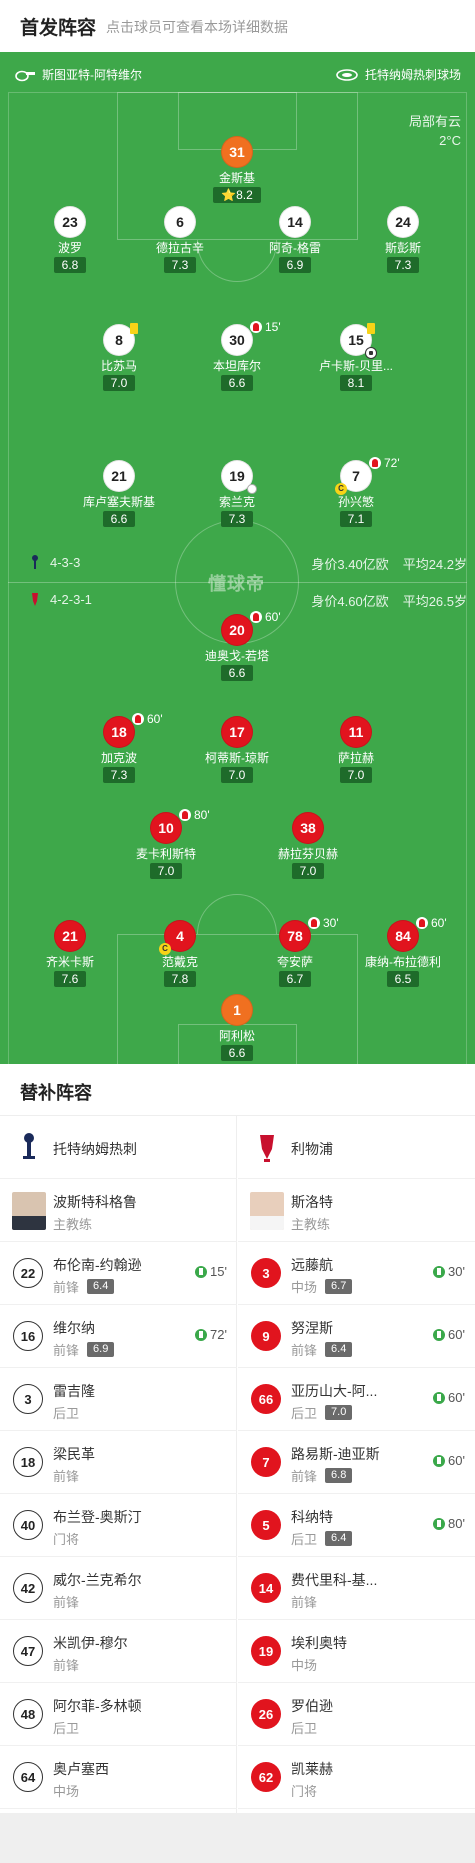  What do you see at coordinates (356, 750) in the screenshot?
I see `player-marker: 11 萨拉赫 7.0` at bounding box center [356, 750].